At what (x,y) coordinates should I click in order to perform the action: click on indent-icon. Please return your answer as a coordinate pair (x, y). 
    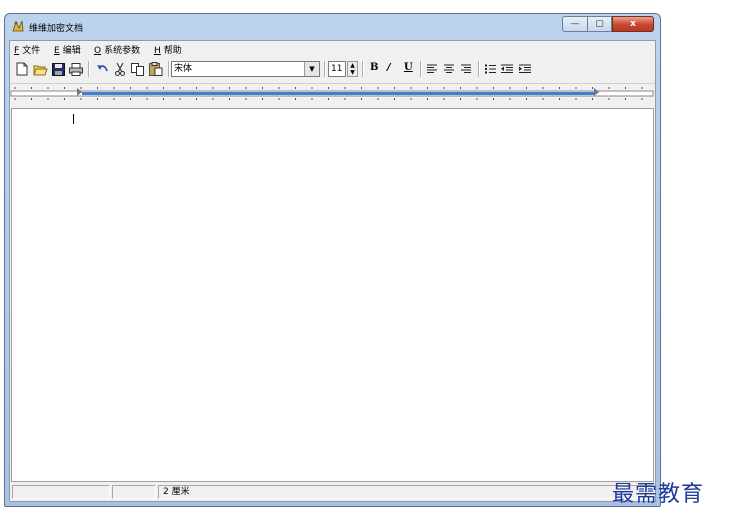
    Looking at the image, I should click on (525, 68).